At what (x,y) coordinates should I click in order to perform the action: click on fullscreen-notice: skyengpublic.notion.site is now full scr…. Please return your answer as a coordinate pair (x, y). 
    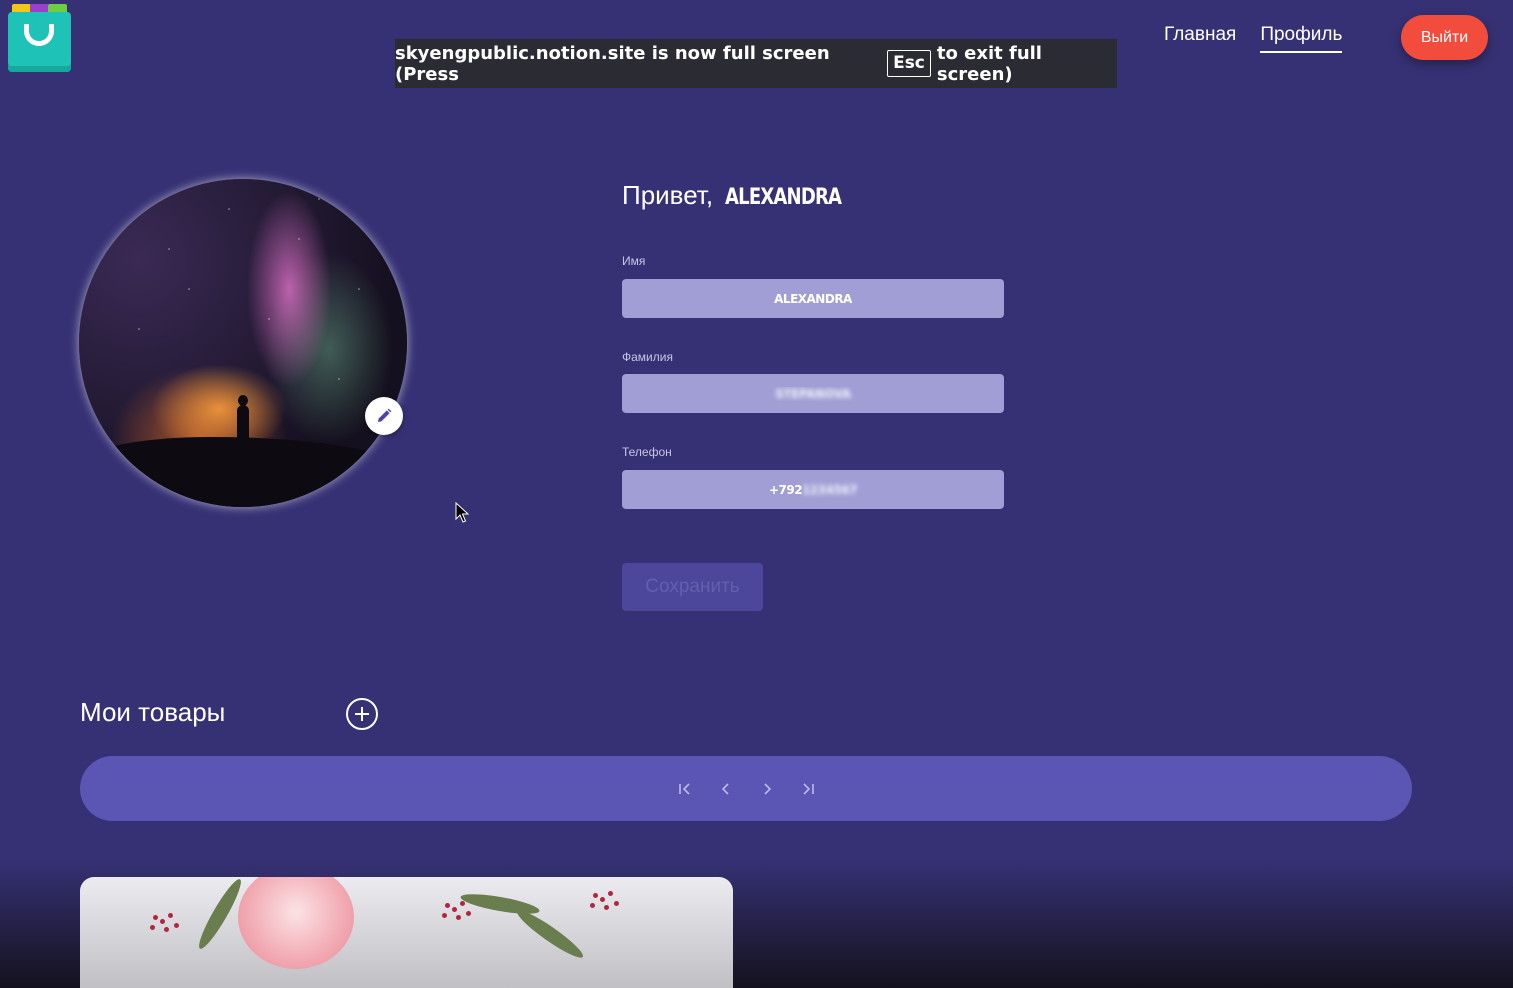
    Looking at the image, I should click on (756, 63).